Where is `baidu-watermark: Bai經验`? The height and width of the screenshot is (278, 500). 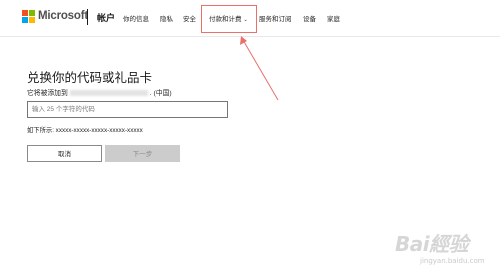
baidu-watermark: Bai經验 is located at coordinates (432, 244).